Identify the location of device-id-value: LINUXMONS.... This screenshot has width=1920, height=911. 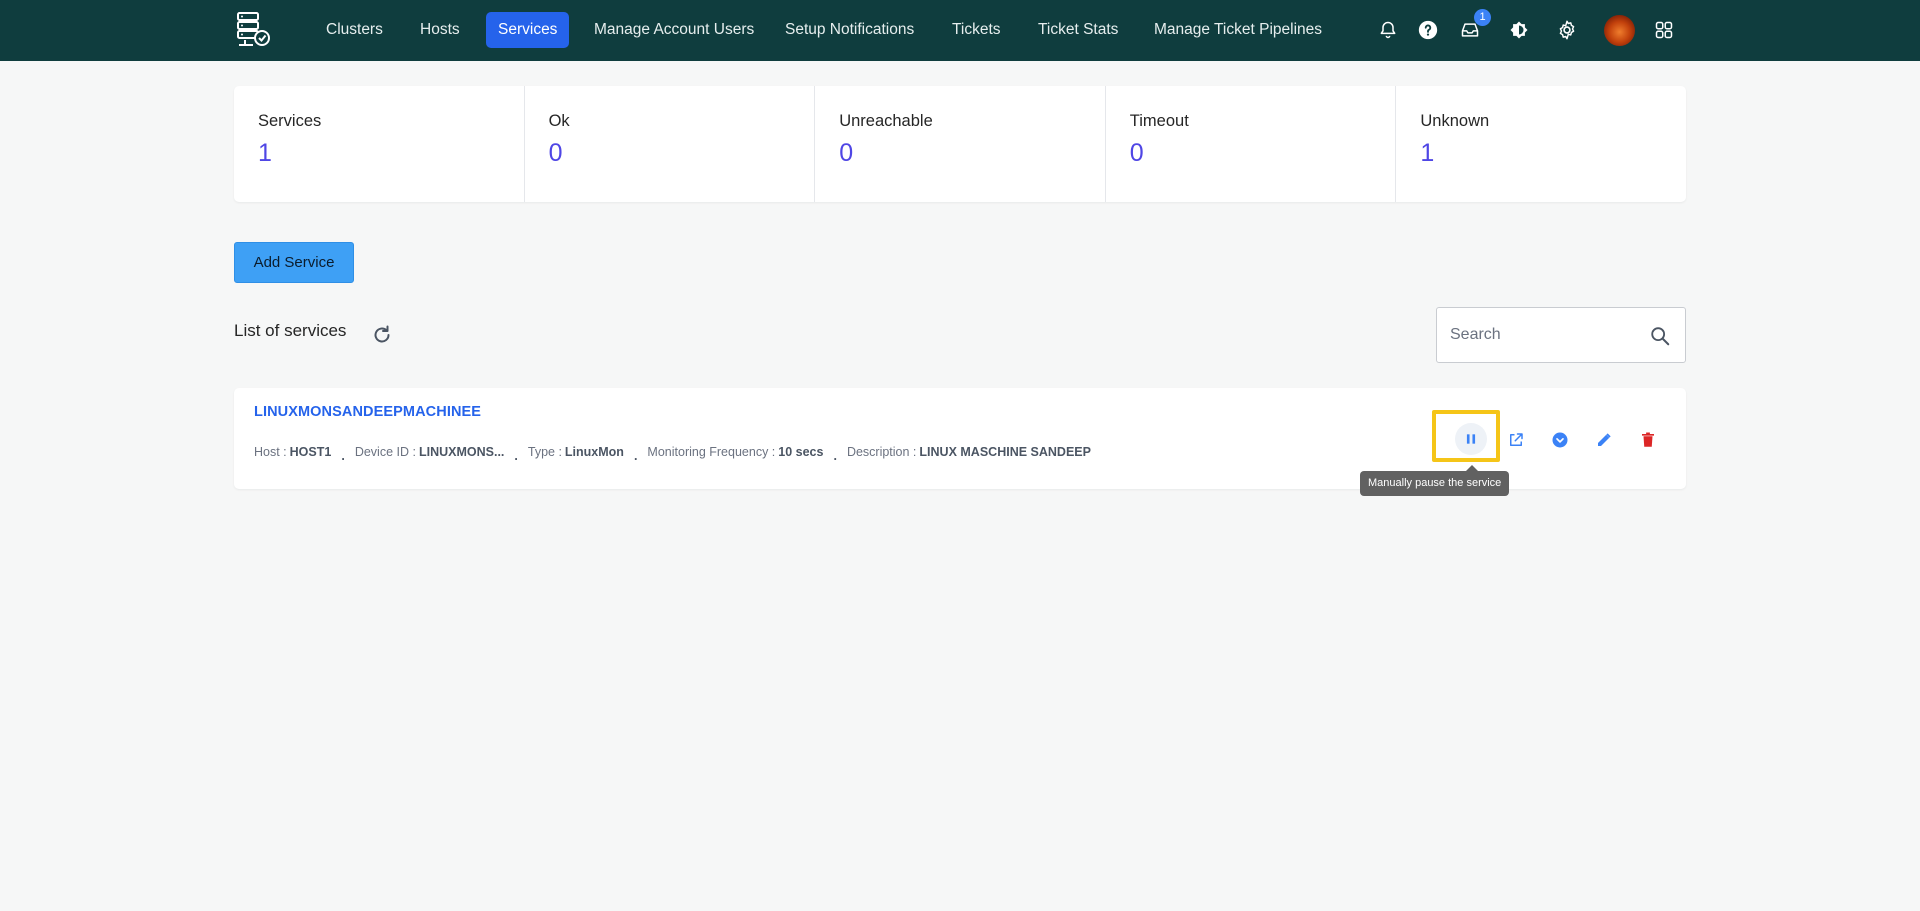
(461, 452).